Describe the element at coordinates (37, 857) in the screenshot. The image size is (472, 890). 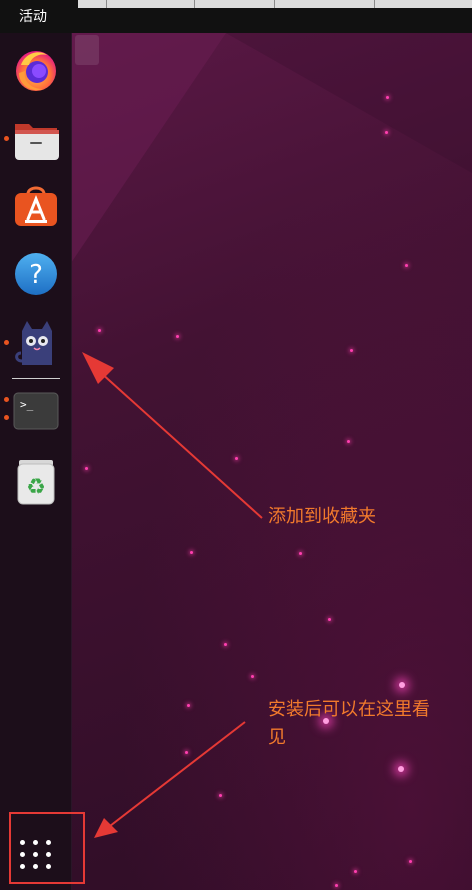
I see `apps-grid-icon` at that location.